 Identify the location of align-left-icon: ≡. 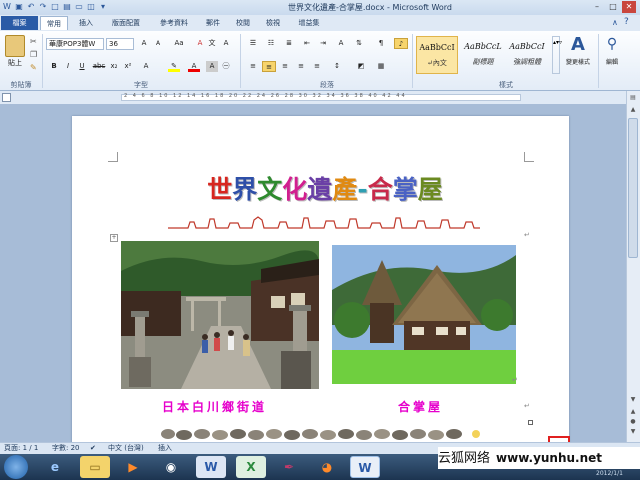
(253, 66).